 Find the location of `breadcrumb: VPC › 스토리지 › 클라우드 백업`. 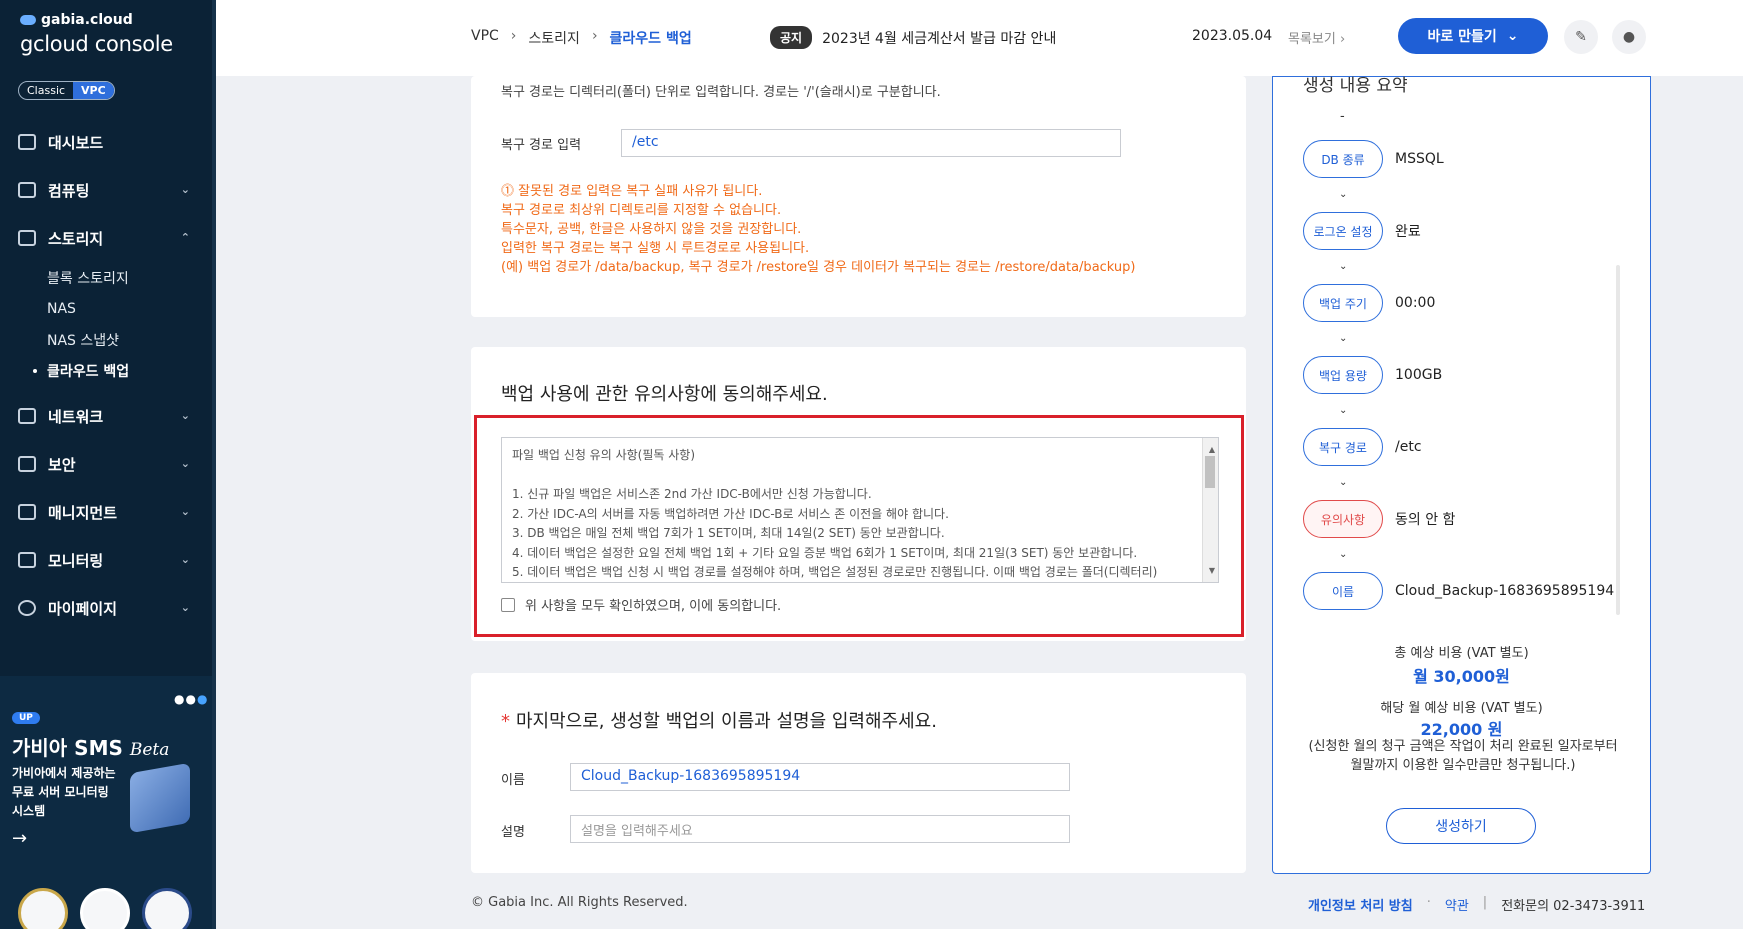

breadcrumb: VPC › 스토리지 › 클라우드 백업 is located at coordinates (581, 38).